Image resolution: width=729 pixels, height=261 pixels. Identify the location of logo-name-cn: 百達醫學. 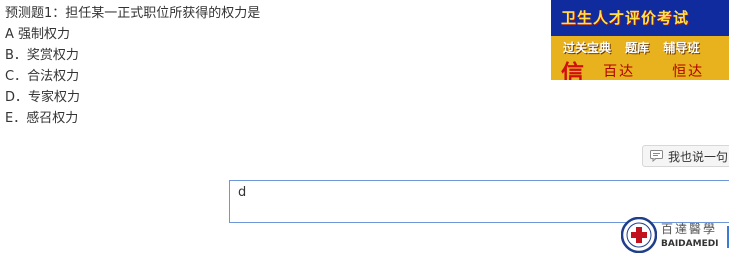
(689, 229).